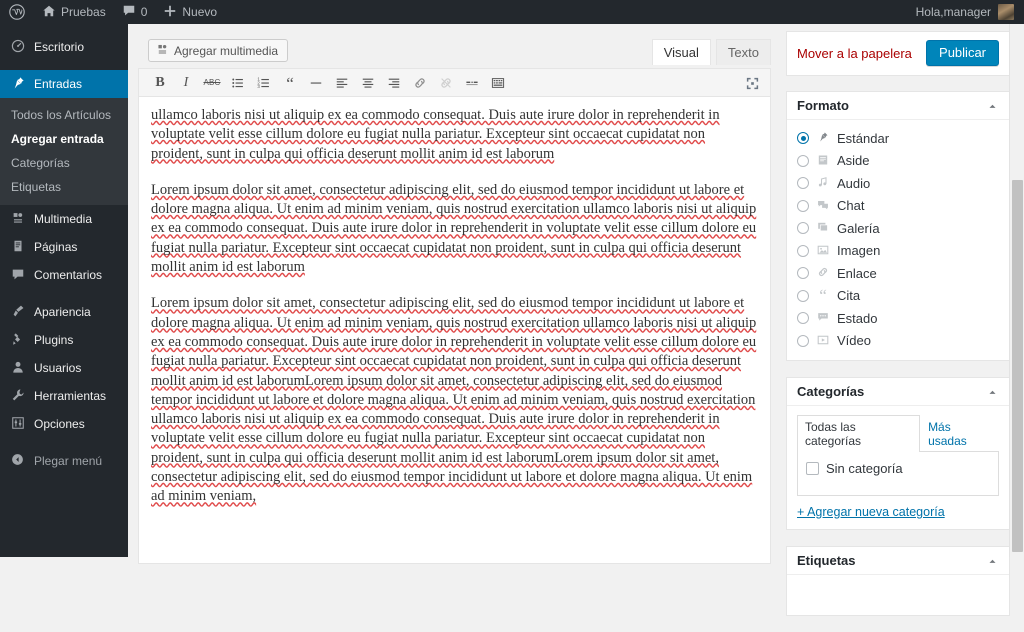  Describe the element at coordinates (64, 396) in the screenshot. I see `sidebar-item-herramientas: Herramientas` at that location.